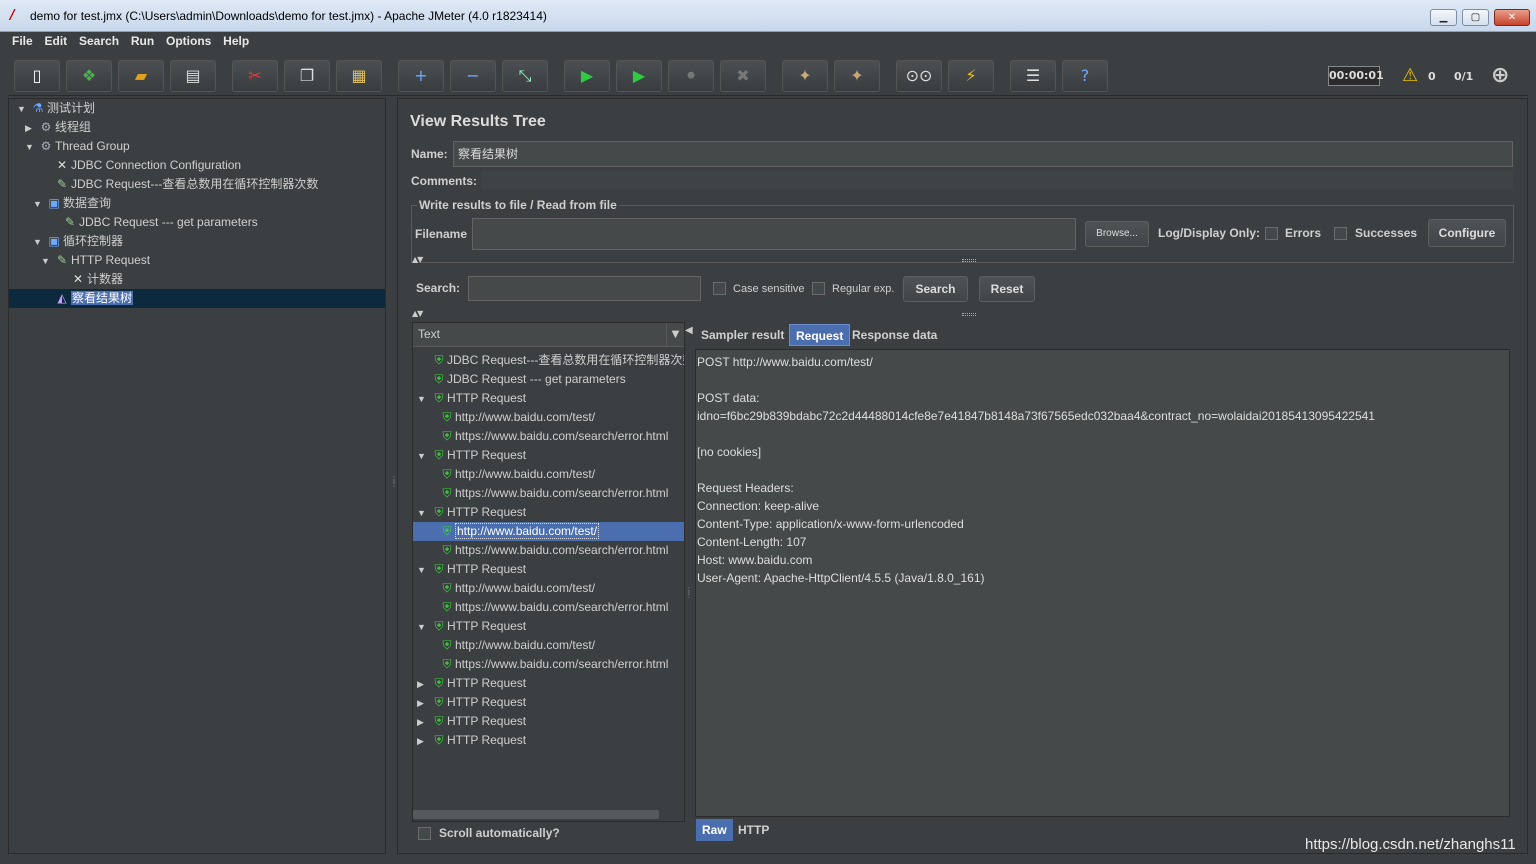 This screenshot has height=864, width=1536. I want to click on clear-all-icon: ✦, so click(857, 76).